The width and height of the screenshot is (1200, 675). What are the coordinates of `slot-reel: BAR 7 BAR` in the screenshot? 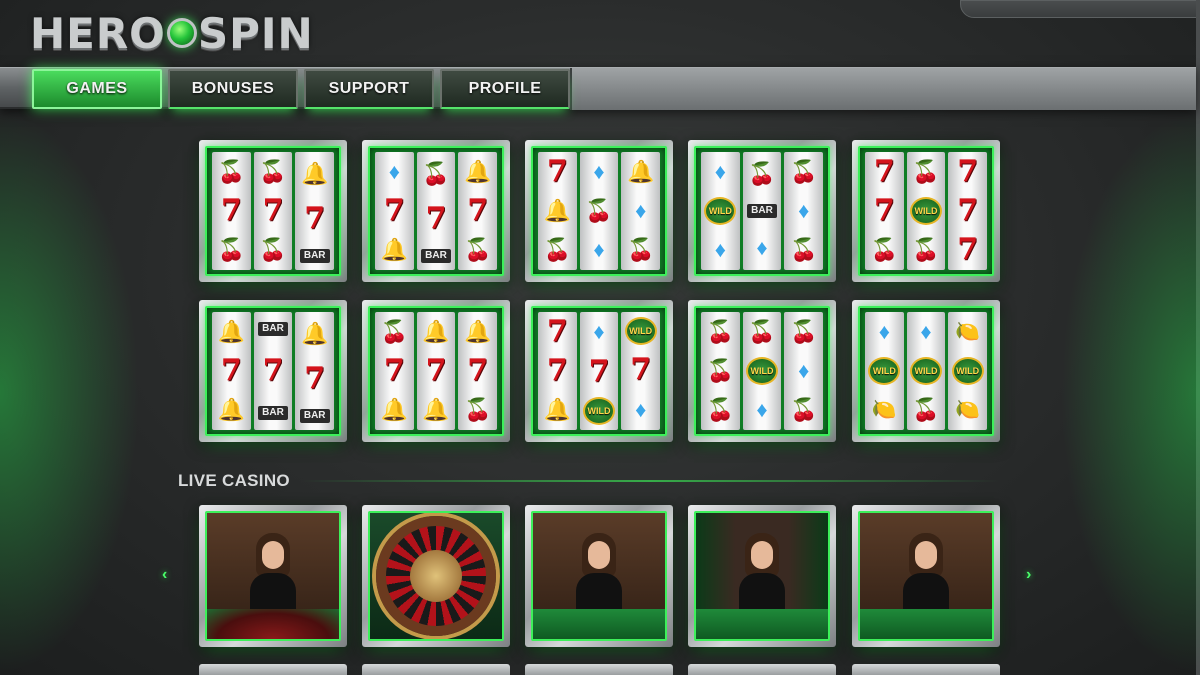 It's located at (273, 371).